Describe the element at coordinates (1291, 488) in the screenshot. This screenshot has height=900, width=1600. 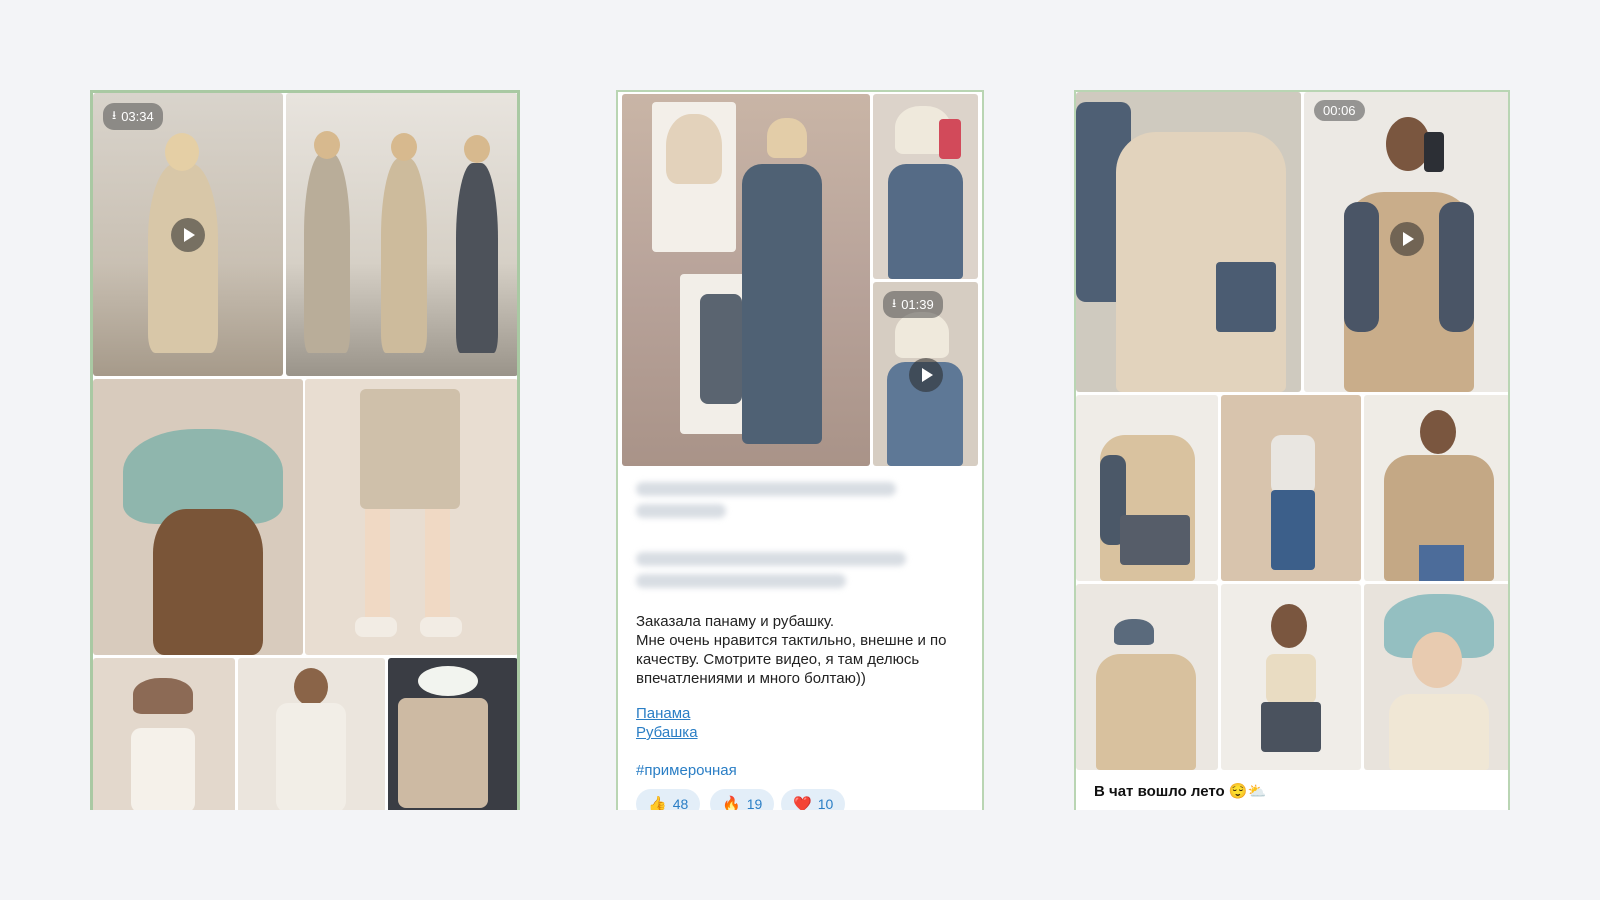
I see `photo-outfit-denim-skirt` at that location.